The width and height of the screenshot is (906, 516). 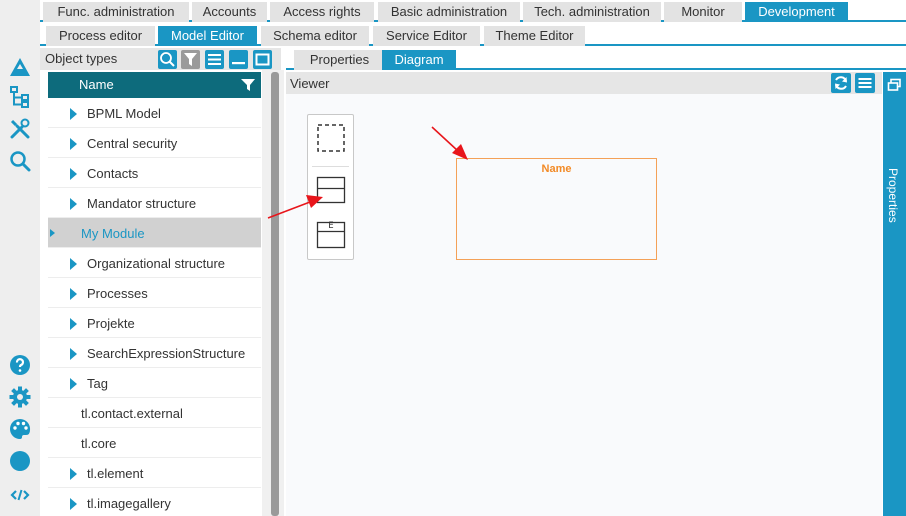 I want to click on help-icon, so click(x=20, y=365).